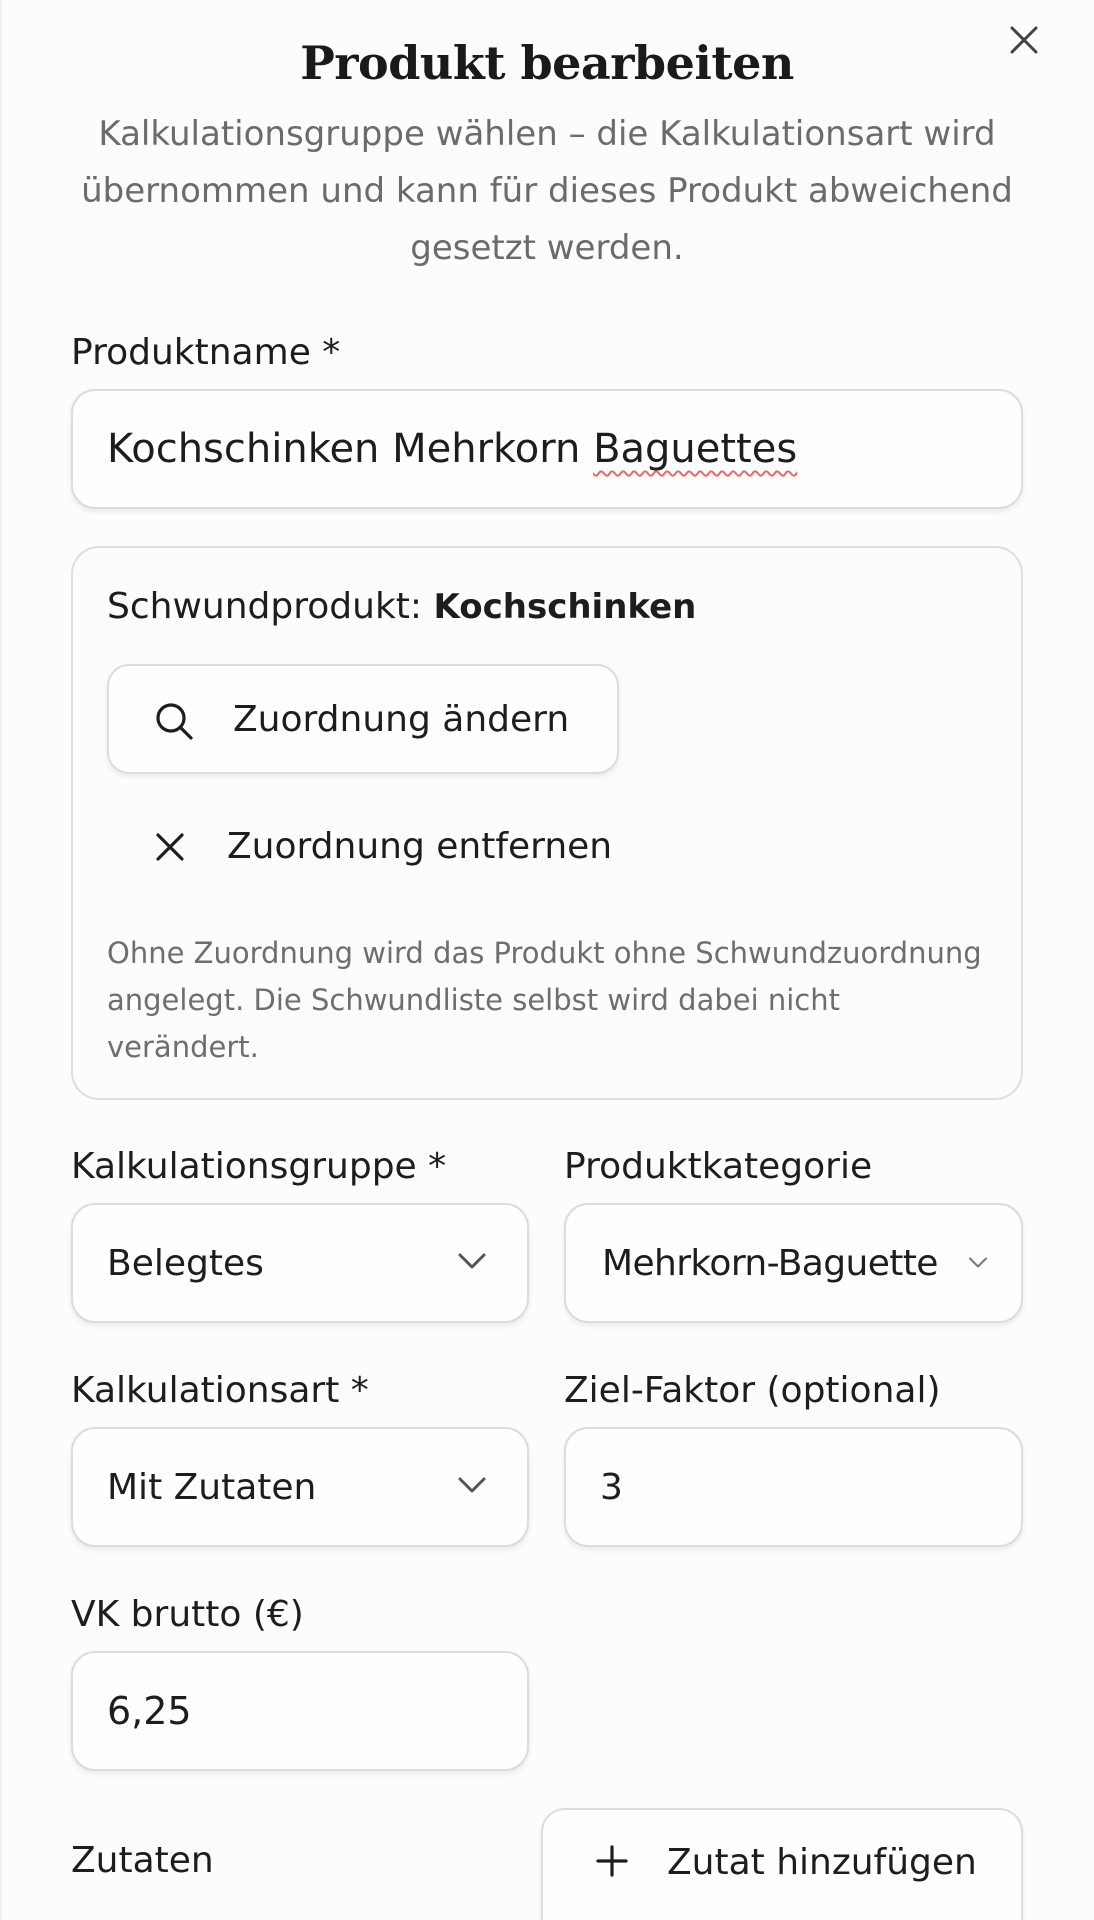 The width and height of the screenshot is (1094, 1920). Describe the element at coordinates (149, 1711) in the screenshot. I see `price-value: 6,25` at that location.